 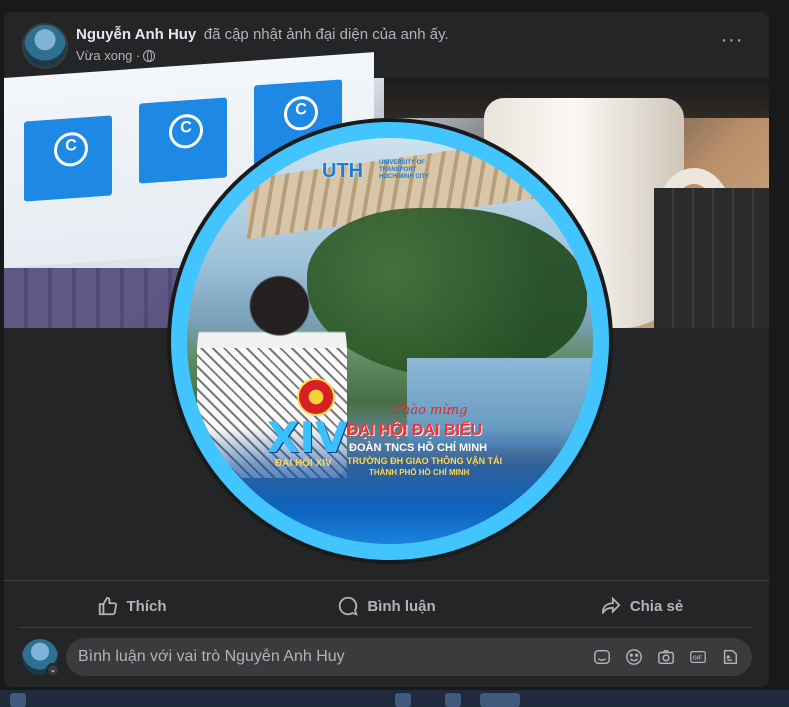 What do you see at coordinates (343, 171) in the screenshot?
I see `uth-logo: UTH` at bounding box center [343, 171].